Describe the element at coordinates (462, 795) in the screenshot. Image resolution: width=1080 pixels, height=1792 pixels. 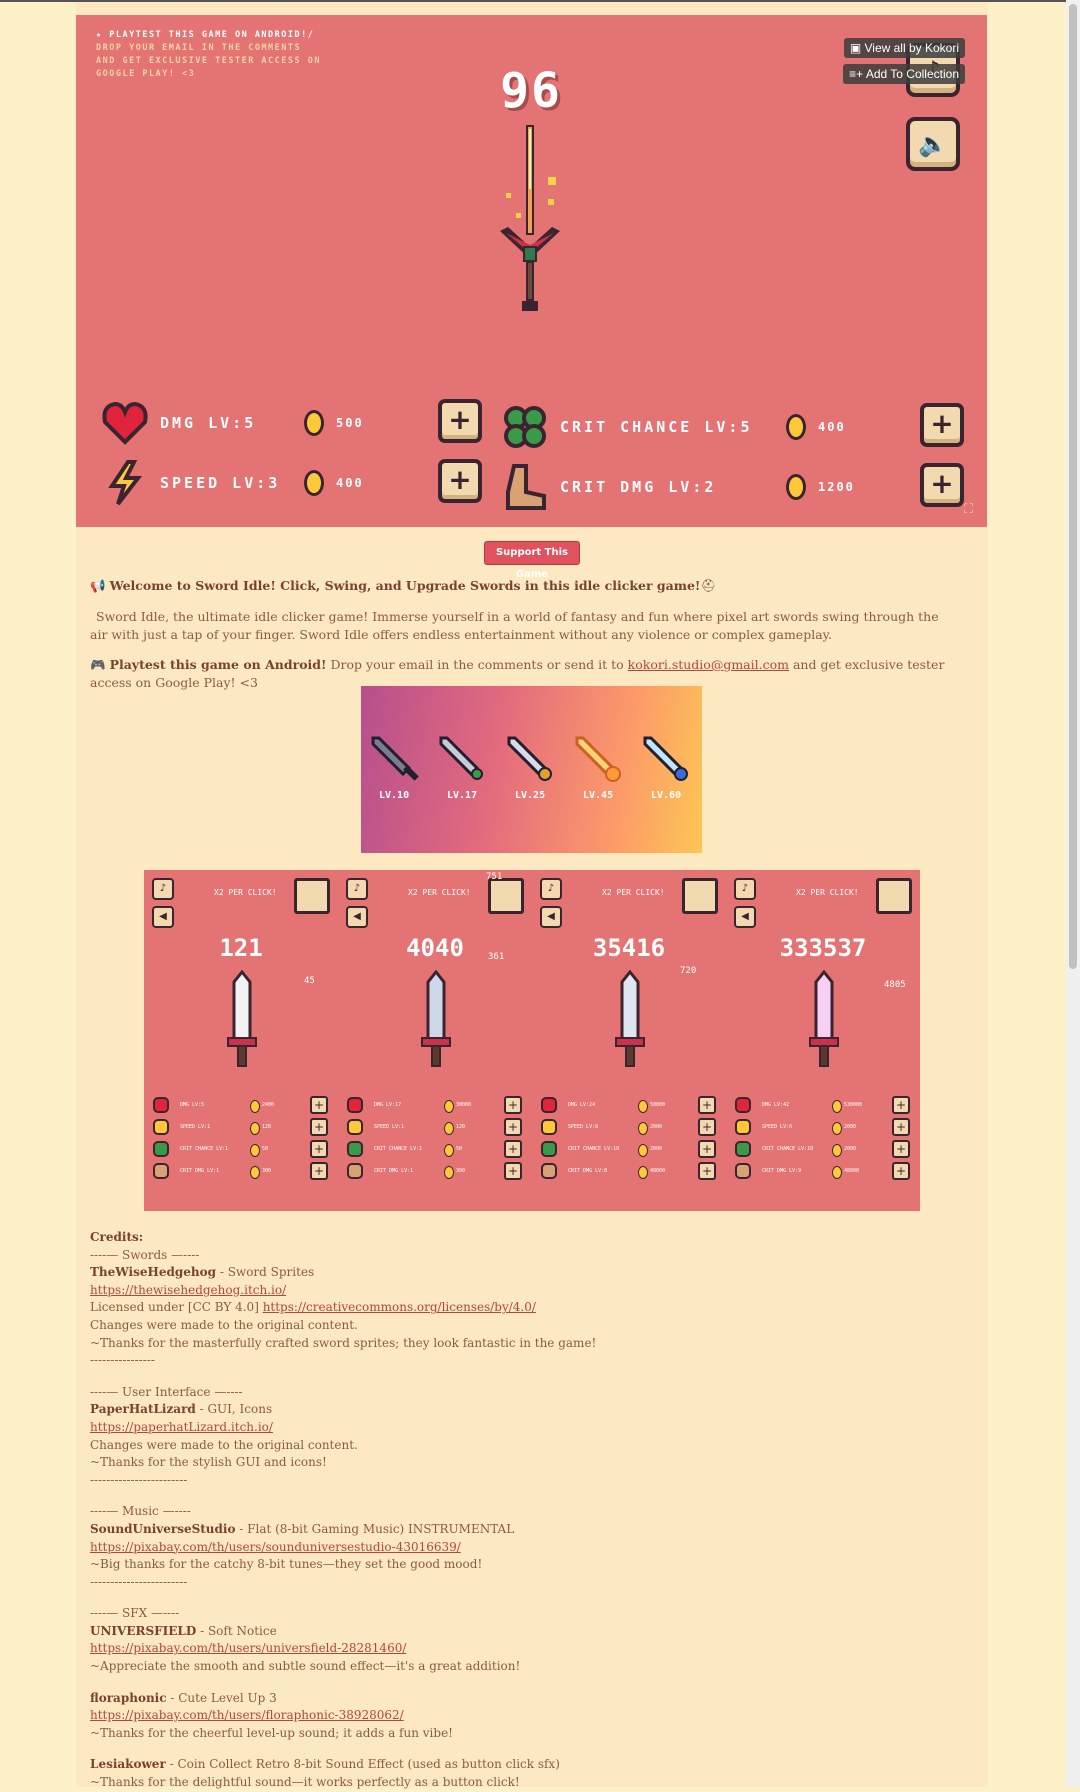
I see `level-label: LV.17` at that location.